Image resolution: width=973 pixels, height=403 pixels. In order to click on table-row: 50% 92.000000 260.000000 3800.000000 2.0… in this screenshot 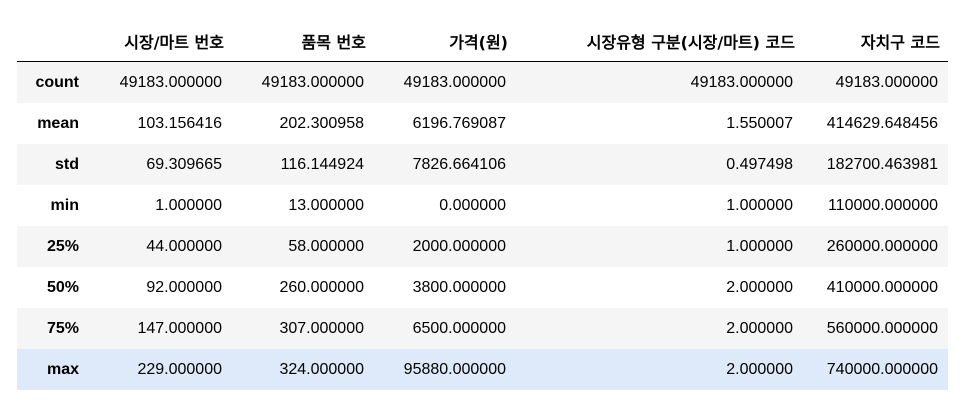, I will do `click(482, 287)`.